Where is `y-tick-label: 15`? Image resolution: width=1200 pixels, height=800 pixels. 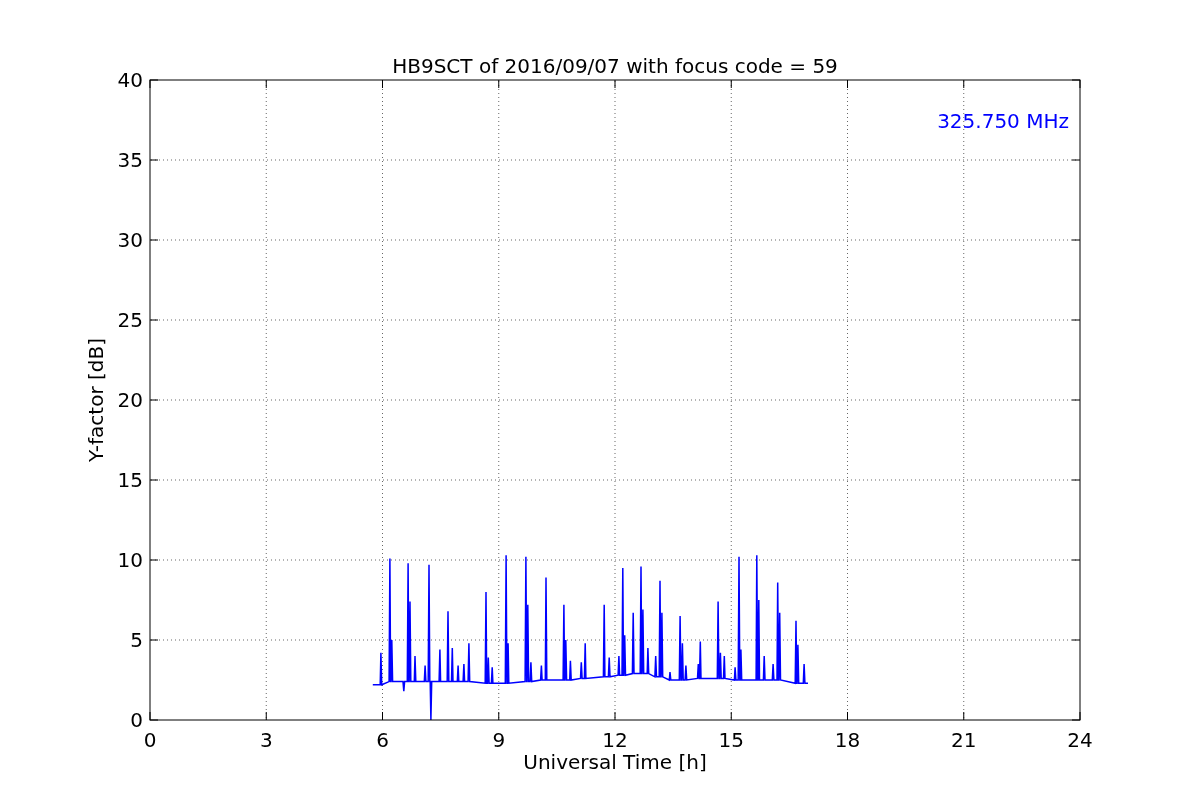
y-tick-label: 15 is located at coordinates (130, 480).